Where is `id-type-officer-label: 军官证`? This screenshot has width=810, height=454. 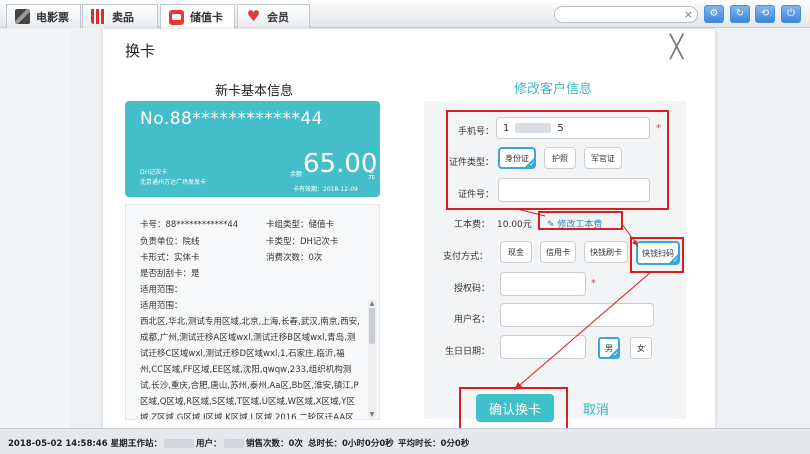
id-type-officer-label: 军官证 is located at coordinates (603, 158).